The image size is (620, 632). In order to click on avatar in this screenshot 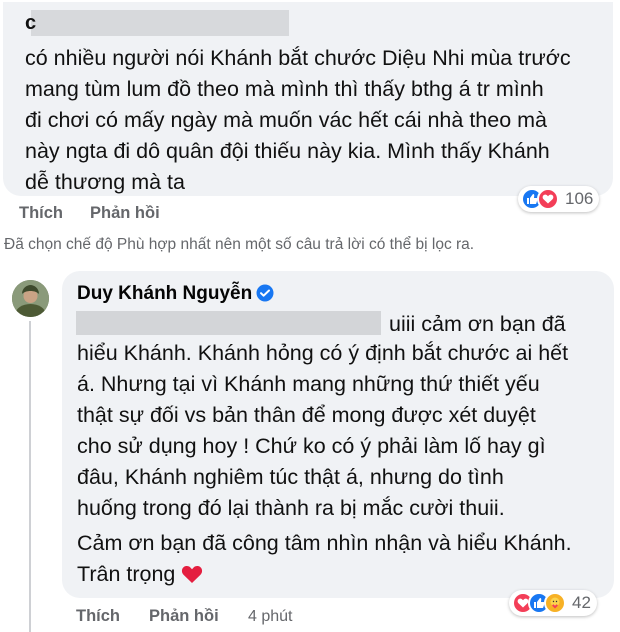, I will do `click(30, 298)`.